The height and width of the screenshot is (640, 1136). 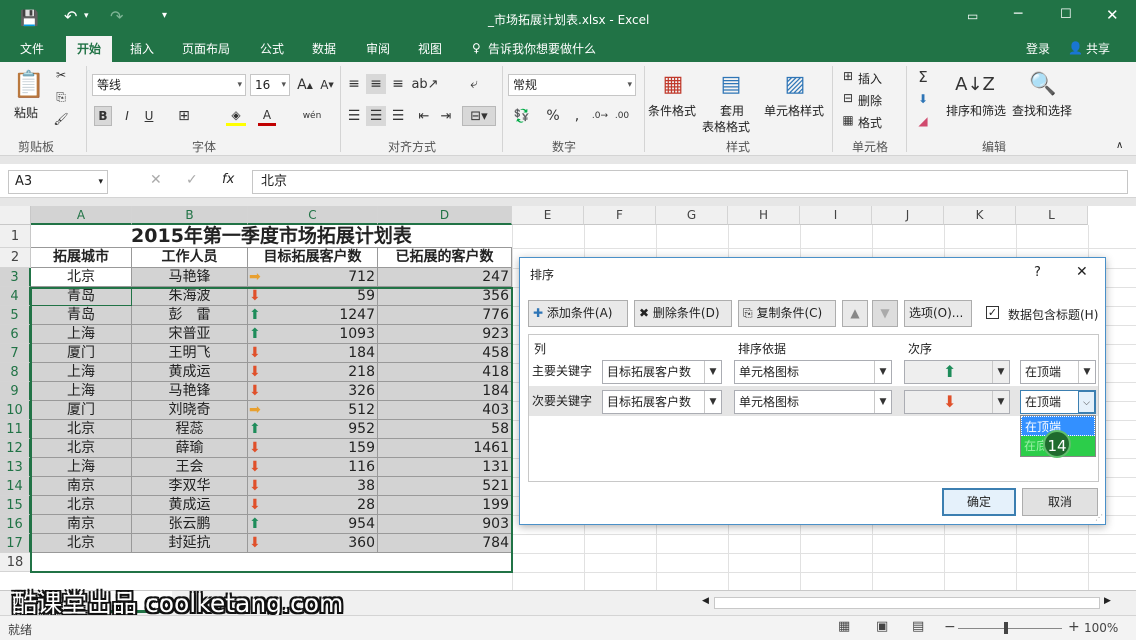 I want to click on tab-review: 审阅, so click(x=378, y=49).